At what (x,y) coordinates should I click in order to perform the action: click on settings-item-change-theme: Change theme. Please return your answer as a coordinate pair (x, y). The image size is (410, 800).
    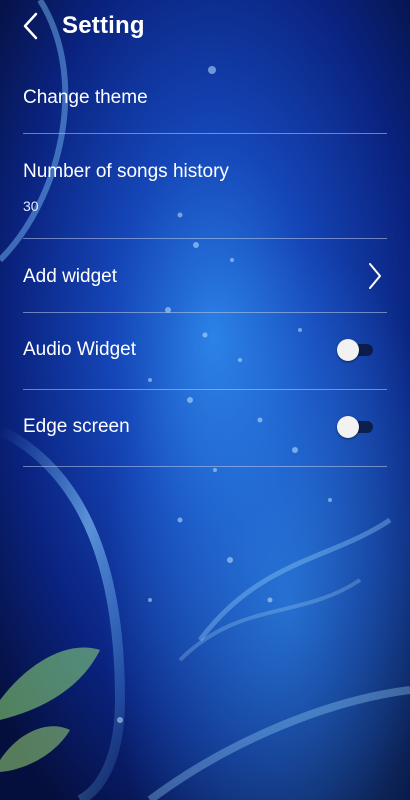
    Looking at the image, I should click on (205, 99).